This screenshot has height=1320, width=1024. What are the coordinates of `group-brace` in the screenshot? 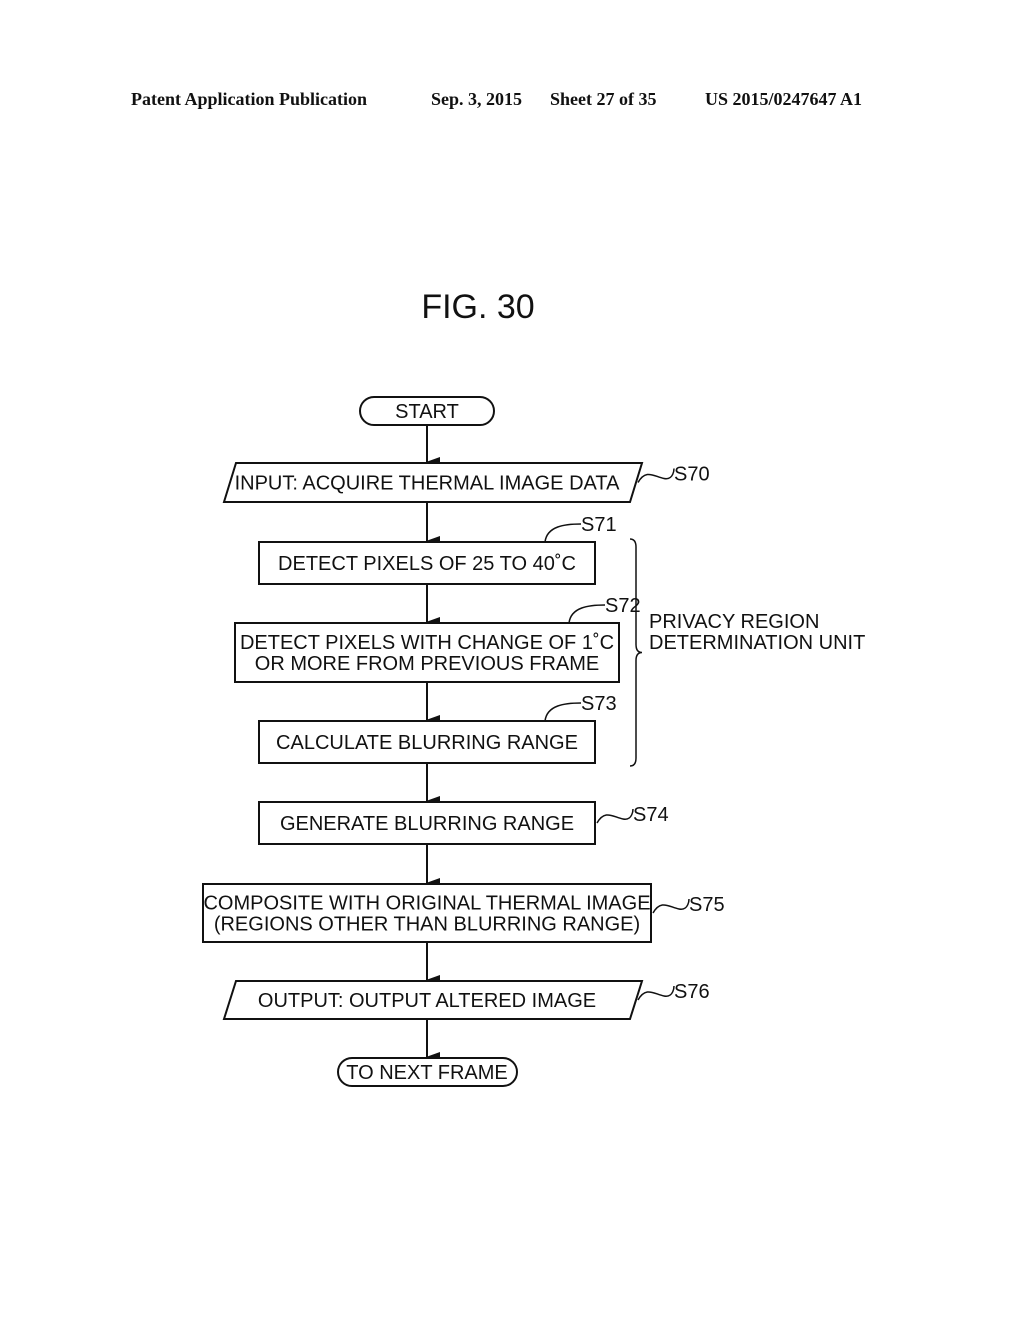 It's located at (636, 652).